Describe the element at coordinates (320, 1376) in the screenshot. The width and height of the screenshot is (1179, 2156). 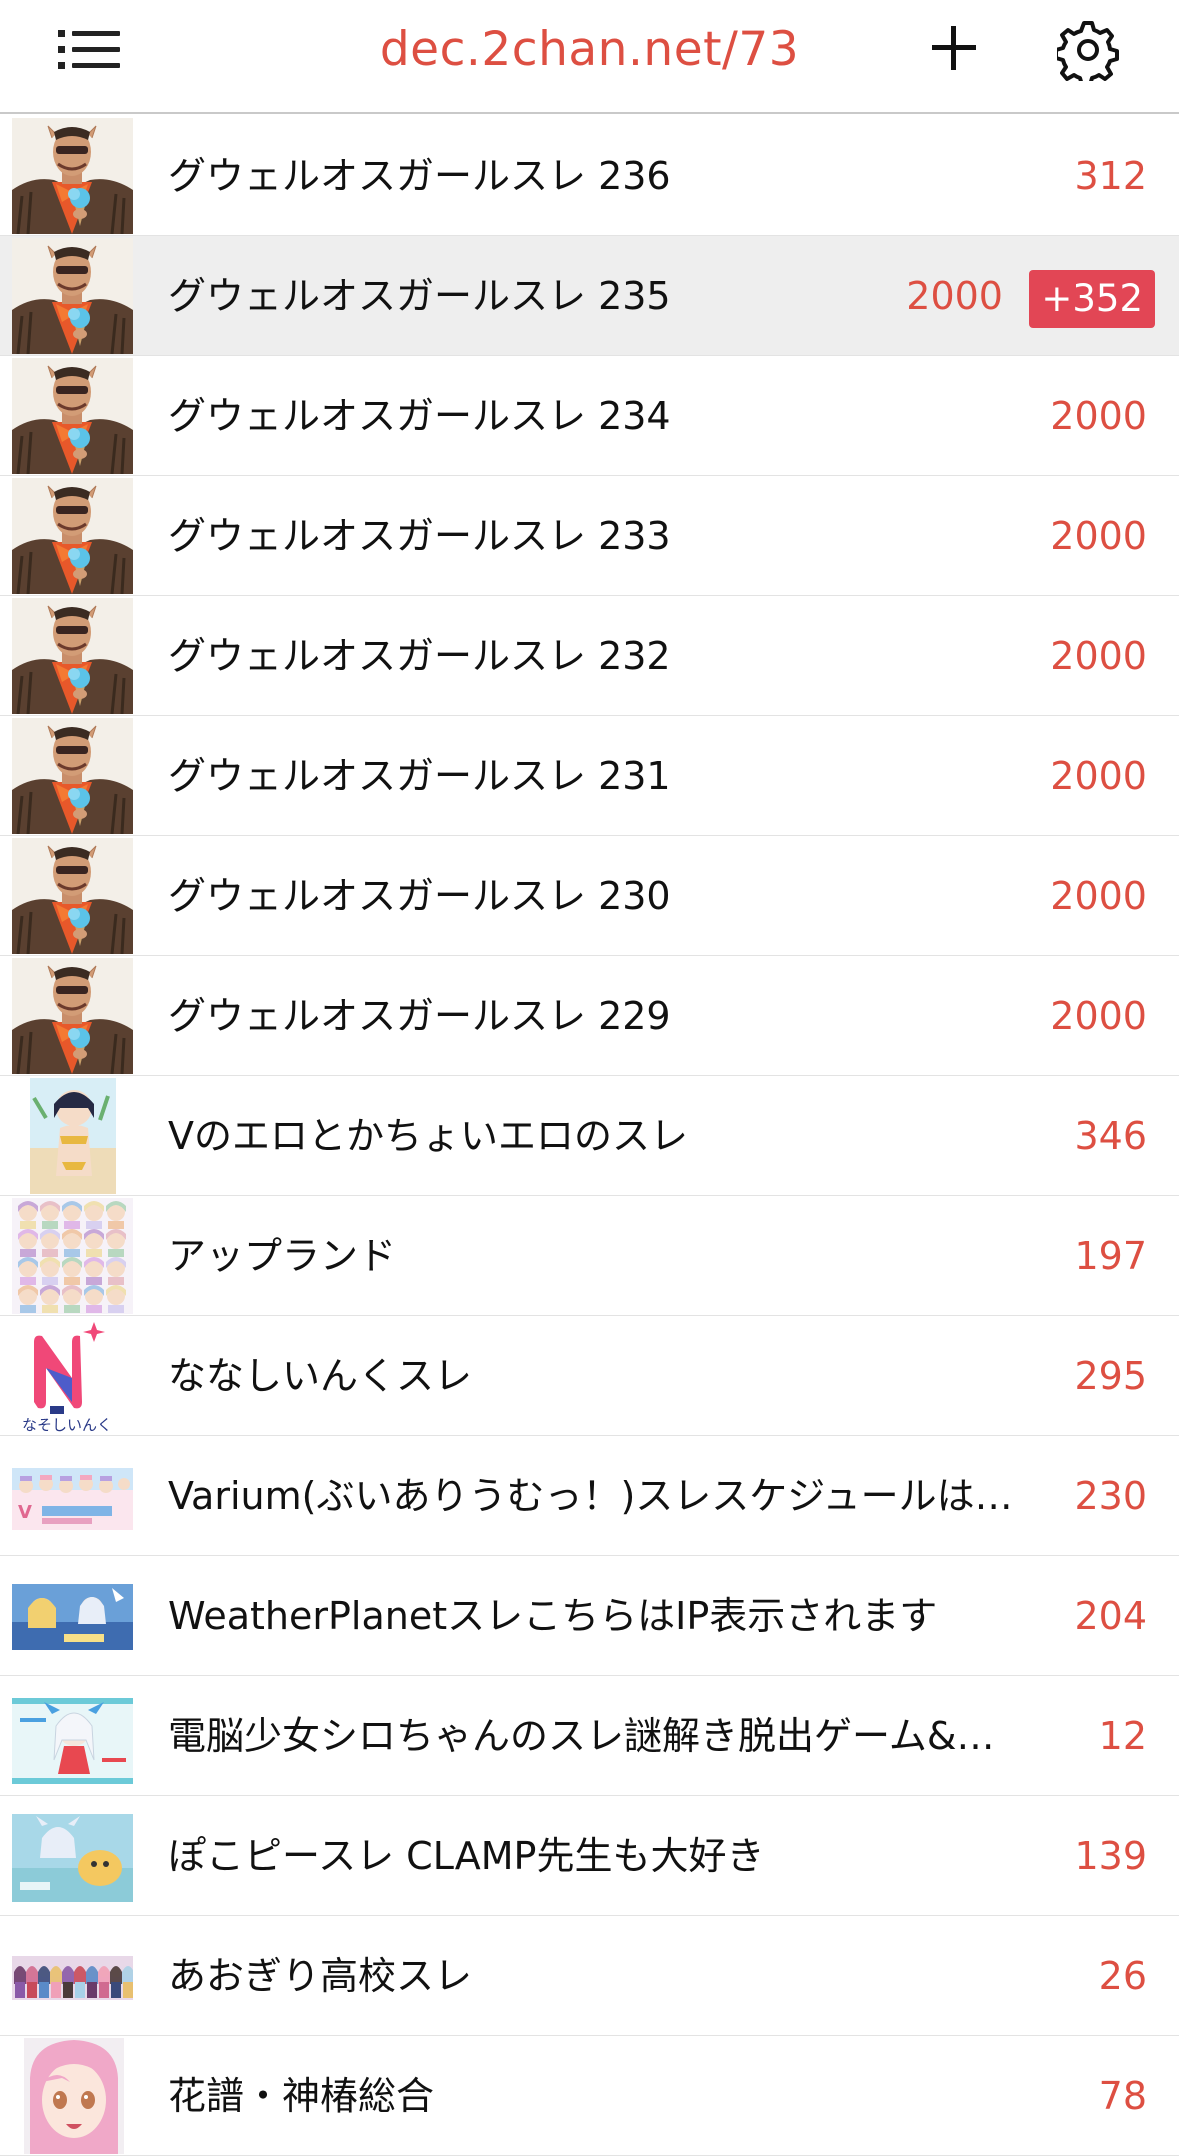
I see `thread-title: ななしいんくスレ` at that location.